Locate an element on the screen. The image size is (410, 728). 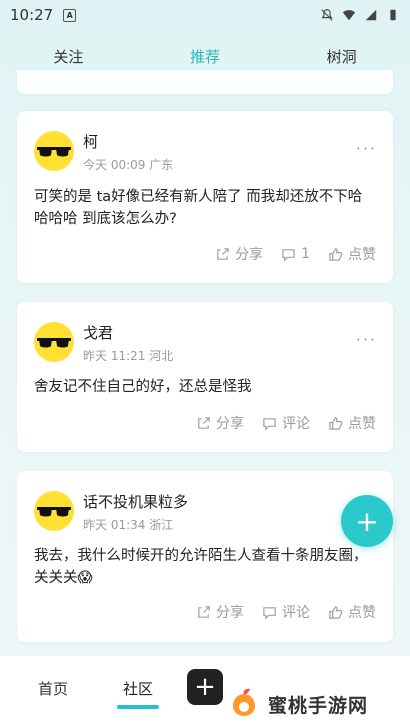
status-time: 10:27 is located at coordinates (32, 15).